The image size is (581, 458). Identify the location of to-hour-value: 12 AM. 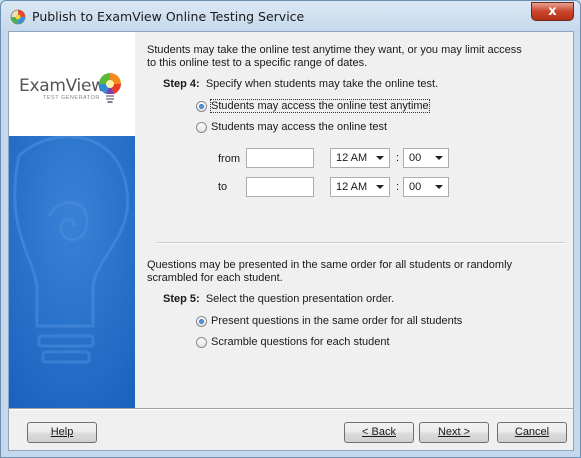
(352, 187).